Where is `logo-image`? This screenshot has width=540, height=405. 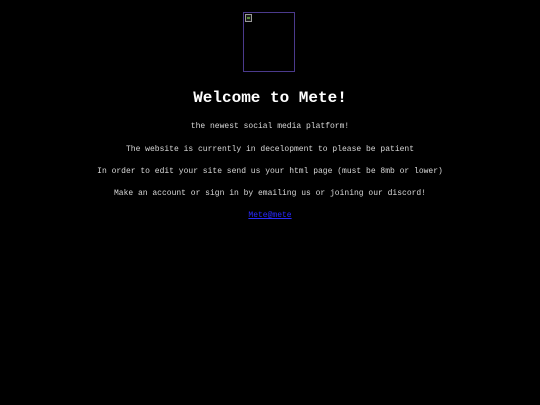
logo-image is located at coordinates (269, 42).